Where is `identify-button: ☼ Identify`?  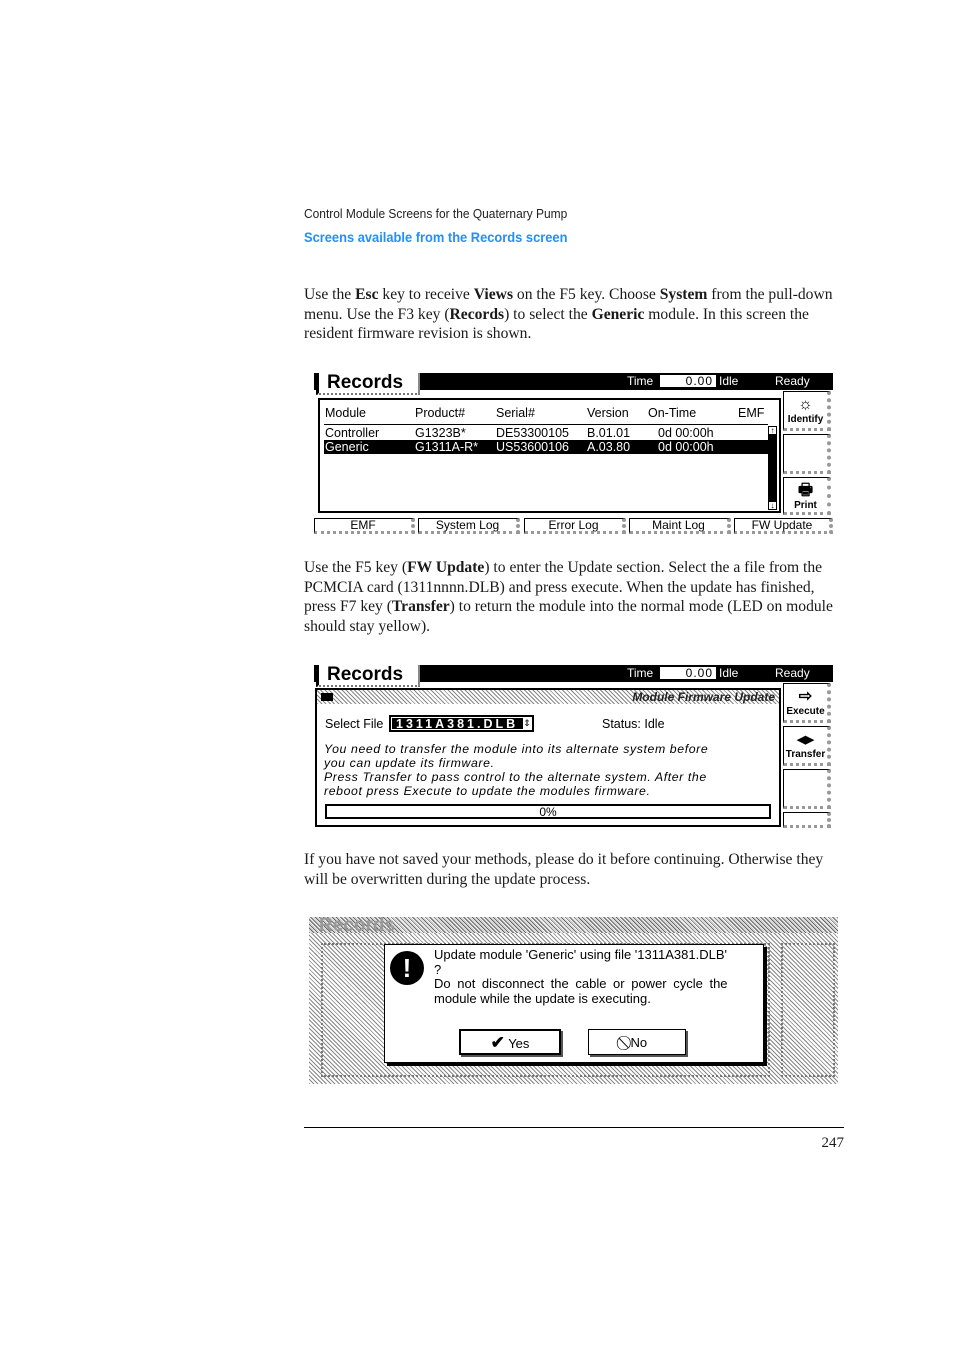
identify-button: ☼ Identify is located at coordinates (807, 411).